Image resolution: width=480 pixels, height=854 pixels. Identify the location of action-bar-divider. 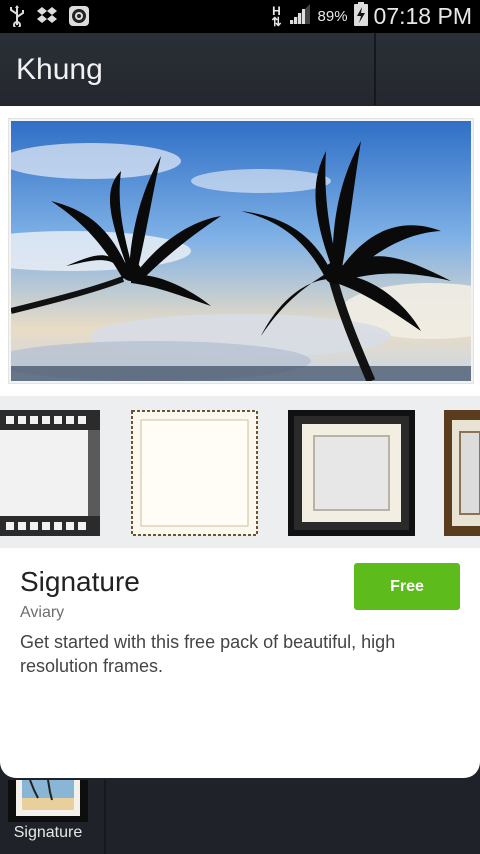
(375, 69).